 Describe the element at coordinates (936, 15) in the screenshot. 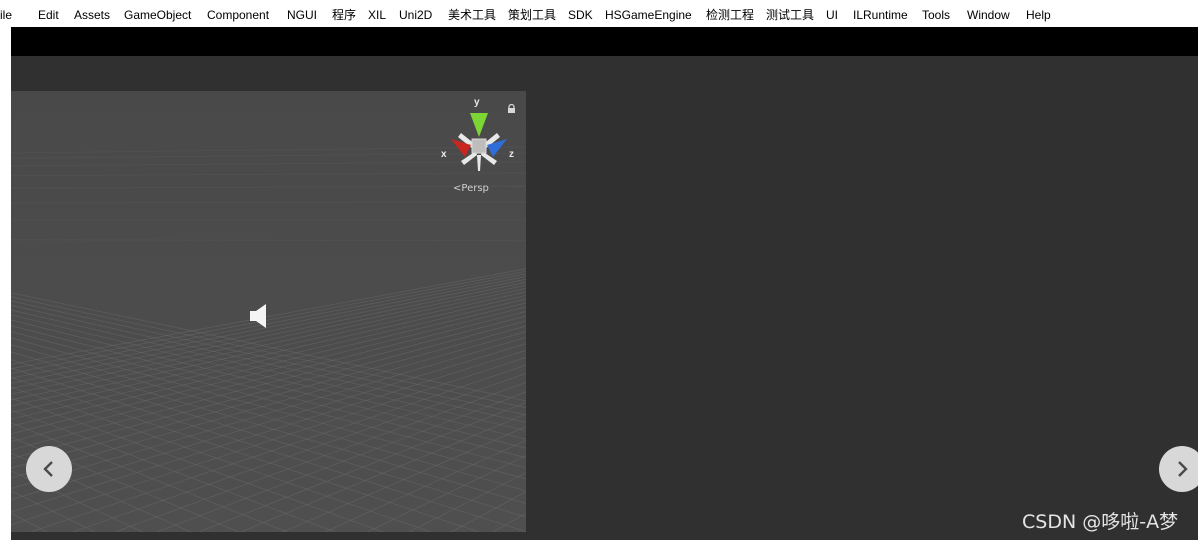

I see `menu-tools: Tools` at that location.